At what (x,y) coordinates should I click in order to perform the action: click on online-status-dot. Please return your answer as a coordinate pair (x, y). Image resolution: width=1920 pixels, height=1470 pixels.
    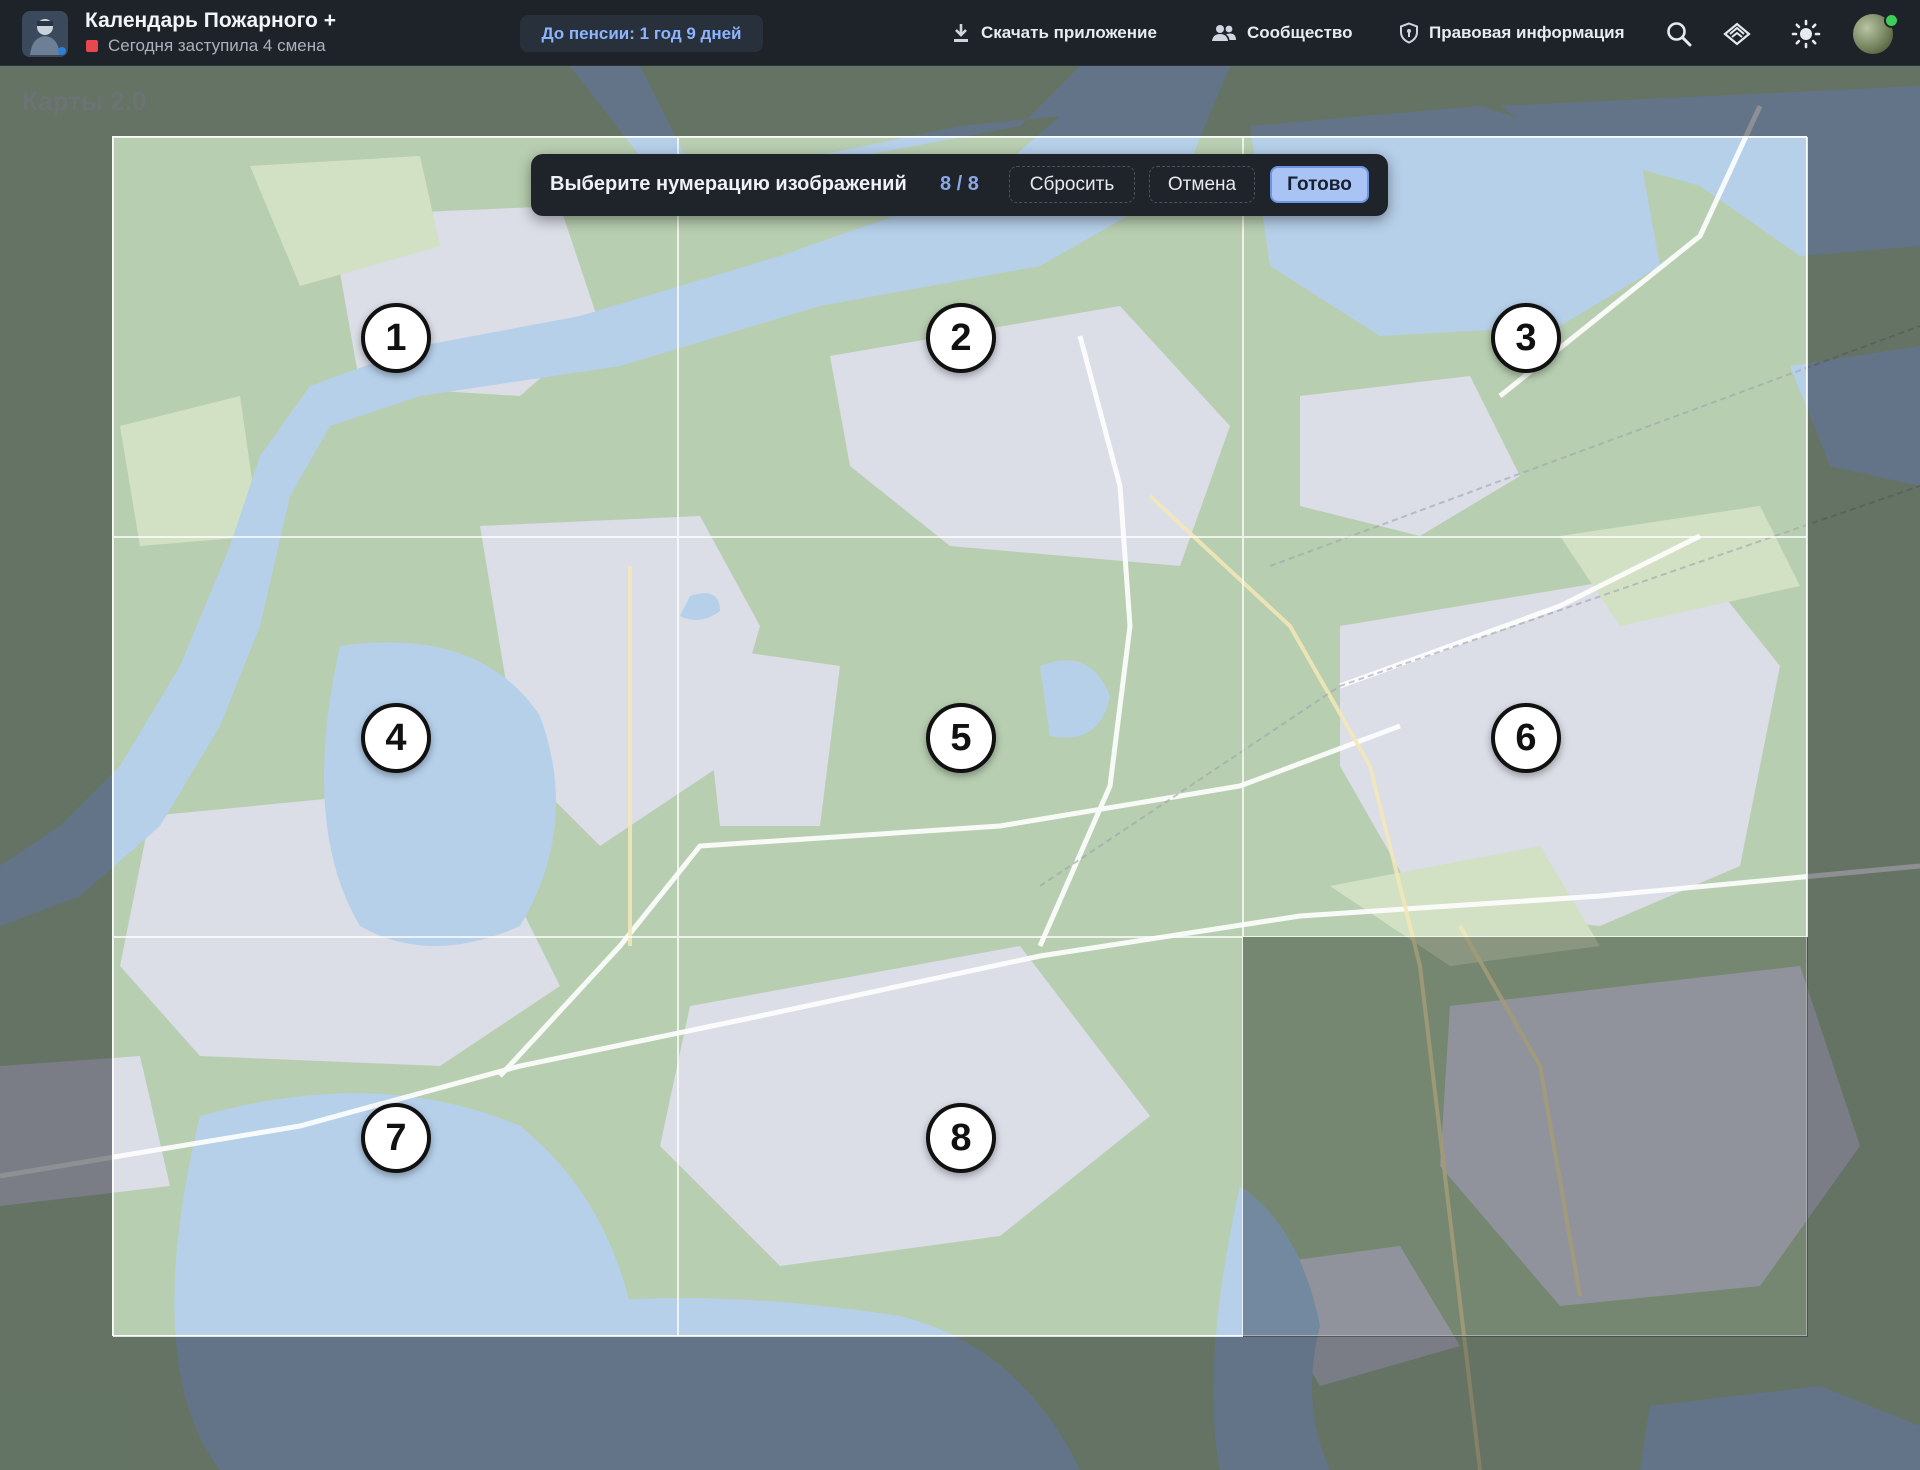
    Looking at the image, I should click on (1891, 20).